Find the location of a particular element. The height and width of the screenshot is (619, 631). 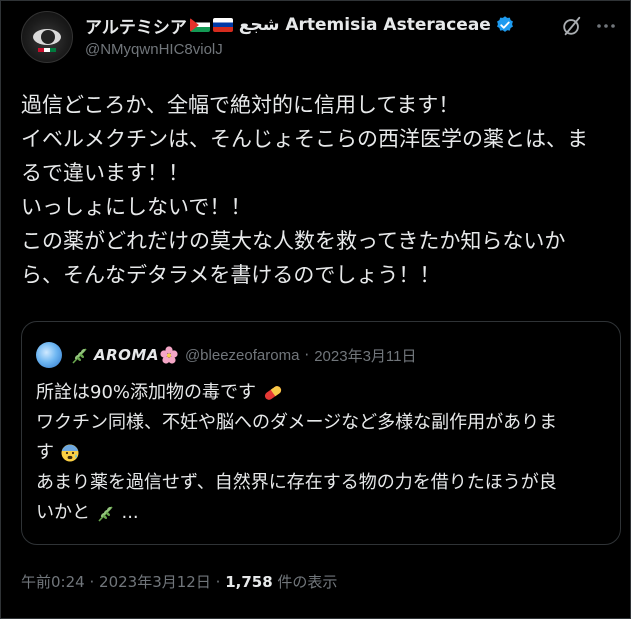

tweet-text-line: 過信どころか、全幅で絶対的に信用してます！ is located at coordinates (240, 105).